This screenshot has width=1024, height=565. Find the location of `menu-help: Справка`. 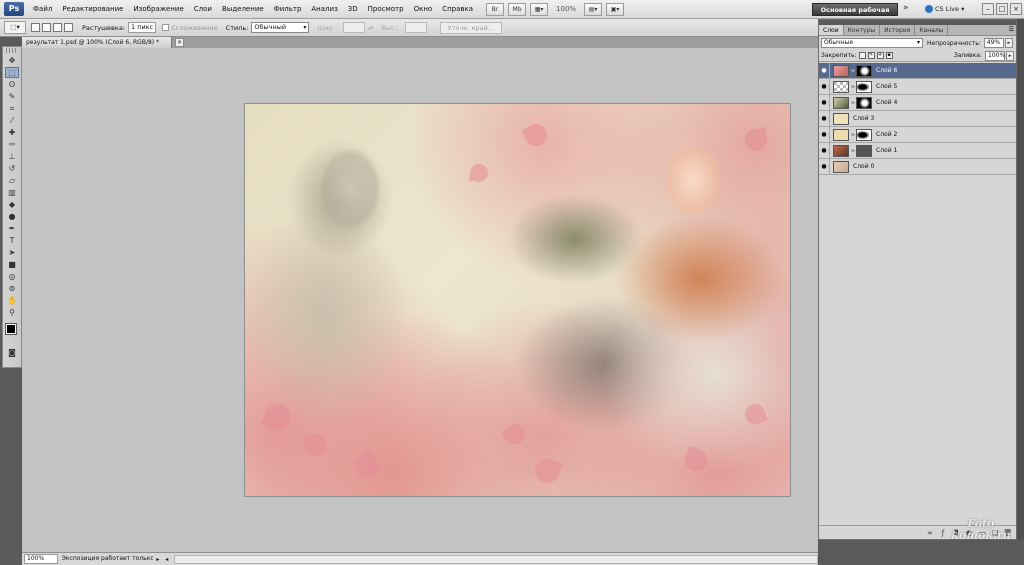

menu-help: Справка is located at coordinates (457, 9).